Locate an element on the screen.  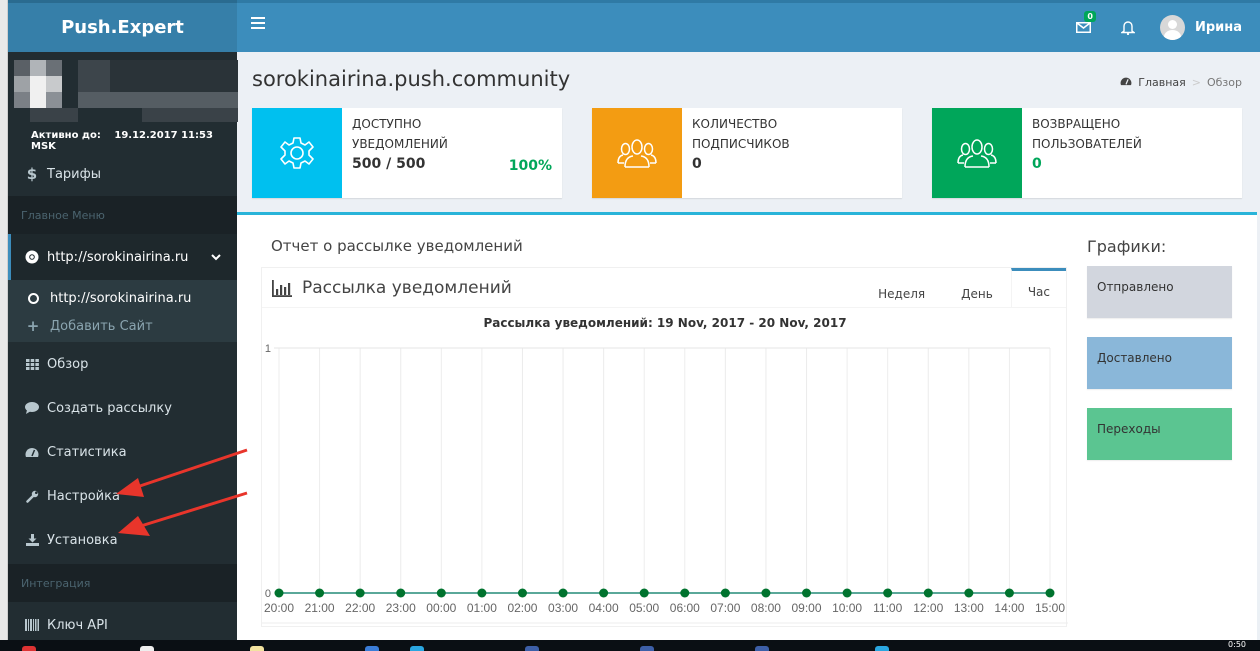
topbar-right: 0 Ирина is located at coordinates (1161, 27).